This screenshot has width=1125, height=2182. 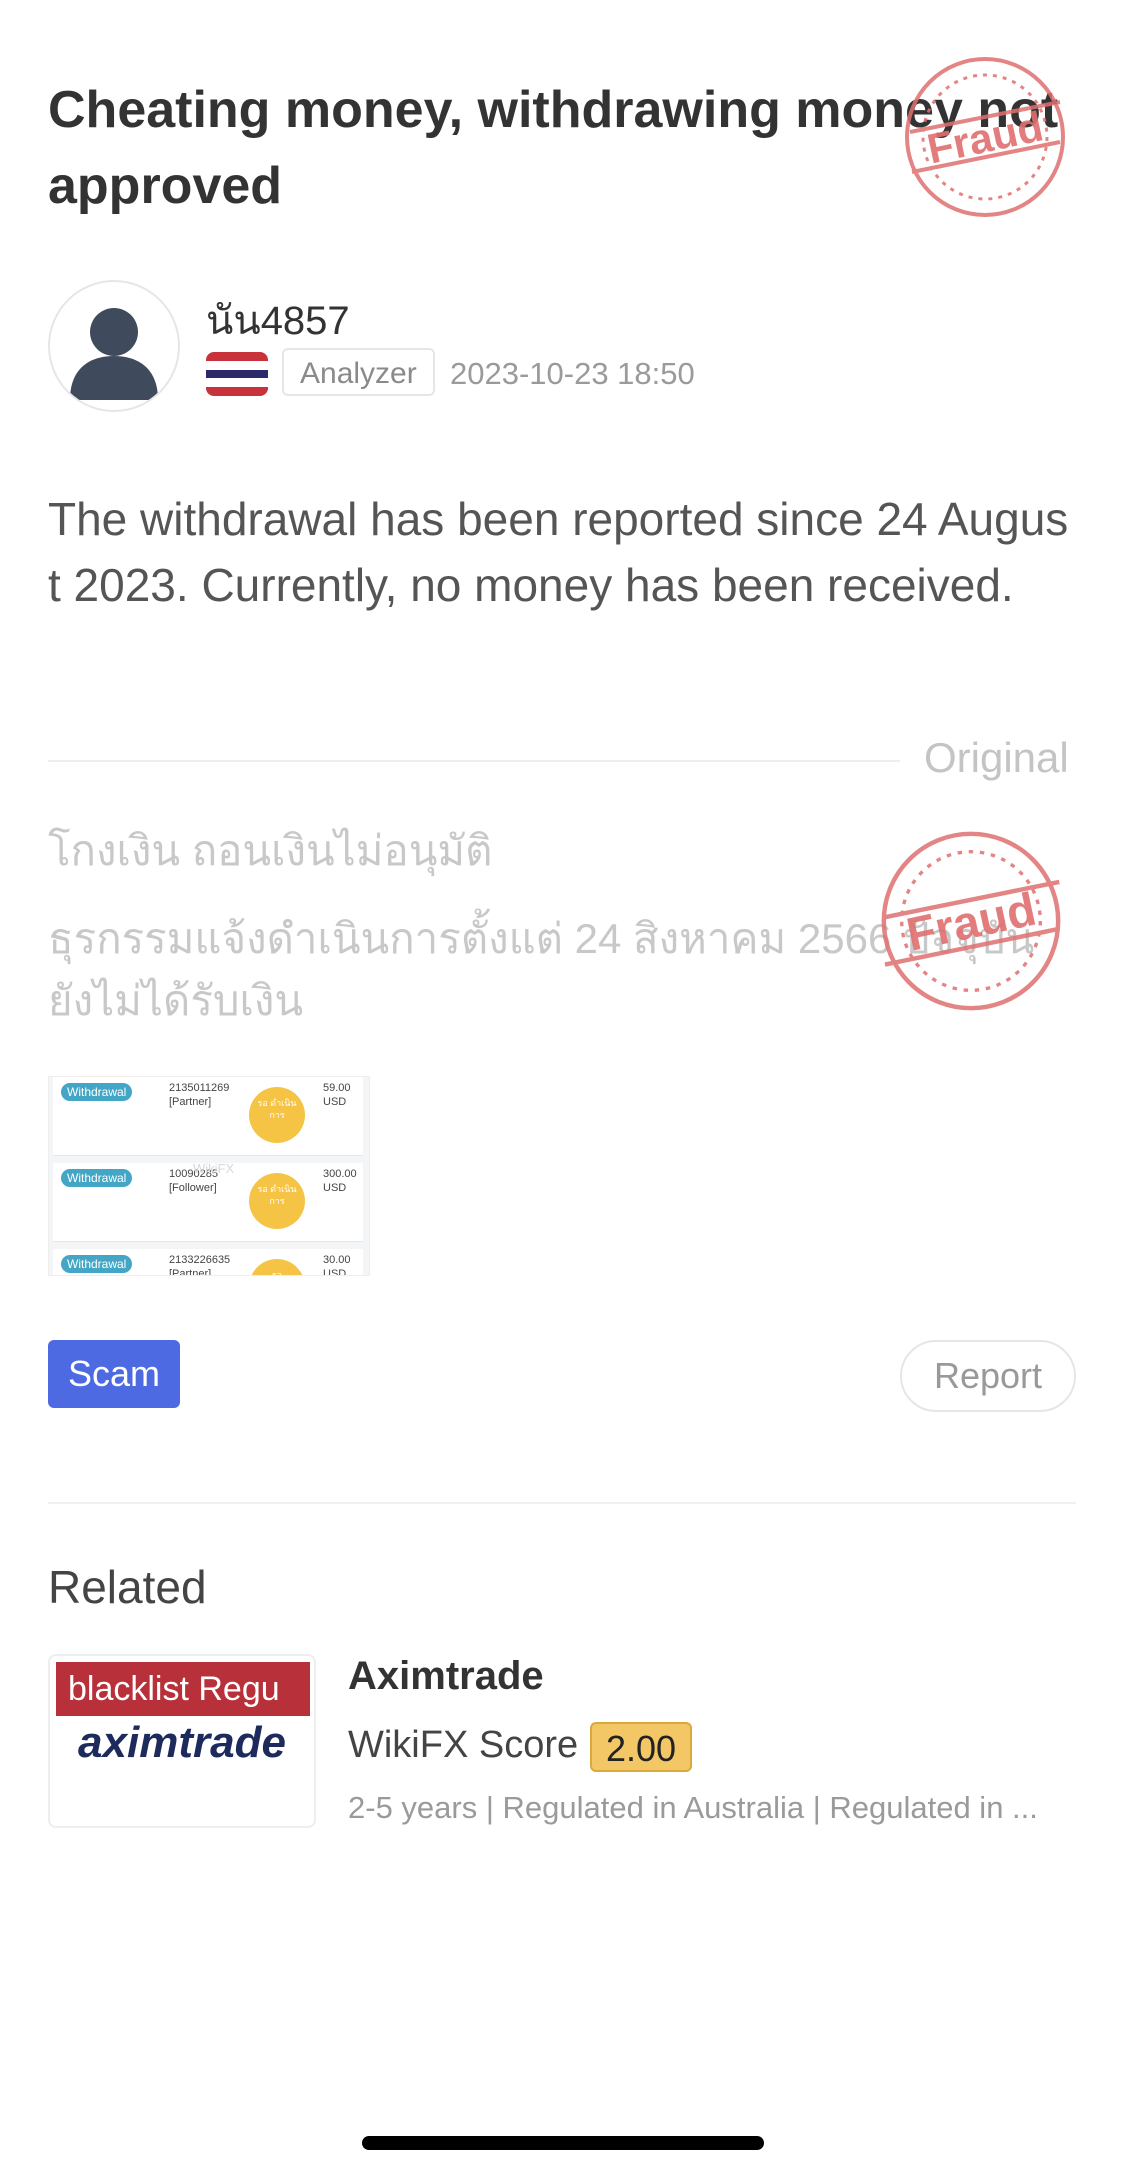 I want to click on transaction-id: 2135011269 [Partner], so click(x=199, y=1095).